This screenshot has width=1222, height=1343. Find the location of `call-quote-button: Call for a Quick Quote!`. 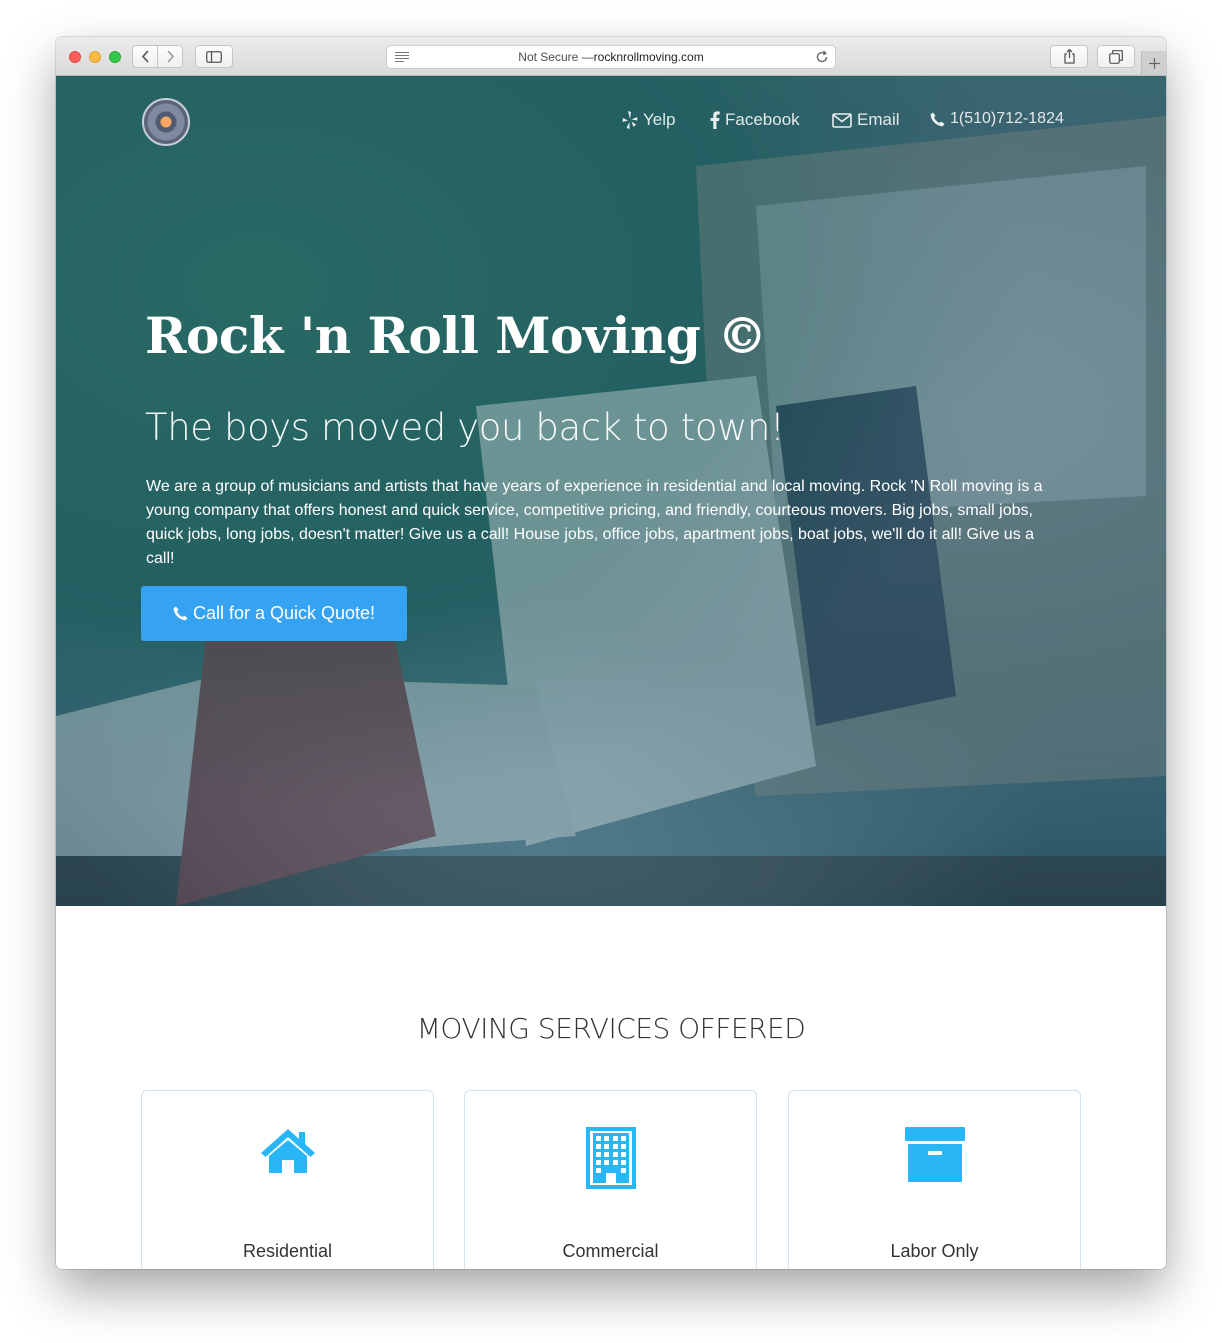

call-quote-button: Call for a Quick Quote! is located at coordinates (274, 613).